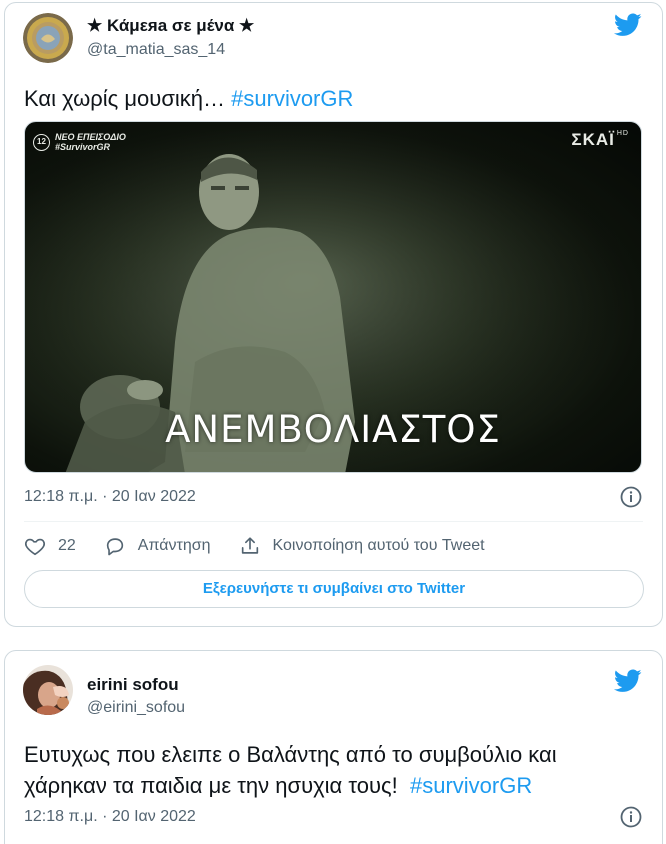  What do you see at coordinates (133, 685) in the screenshot?
I see `display-name: eirini sofou` at bounding box center [133, 685].